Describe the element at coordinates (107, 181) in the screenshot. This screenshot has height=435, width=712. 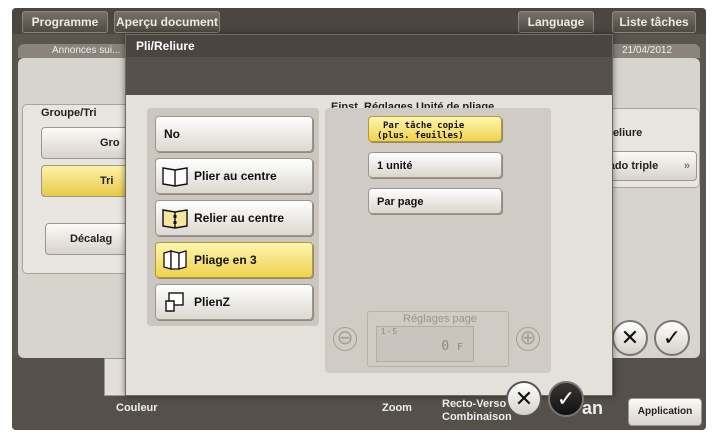
I see `tri-button-label: Tri` at that location.